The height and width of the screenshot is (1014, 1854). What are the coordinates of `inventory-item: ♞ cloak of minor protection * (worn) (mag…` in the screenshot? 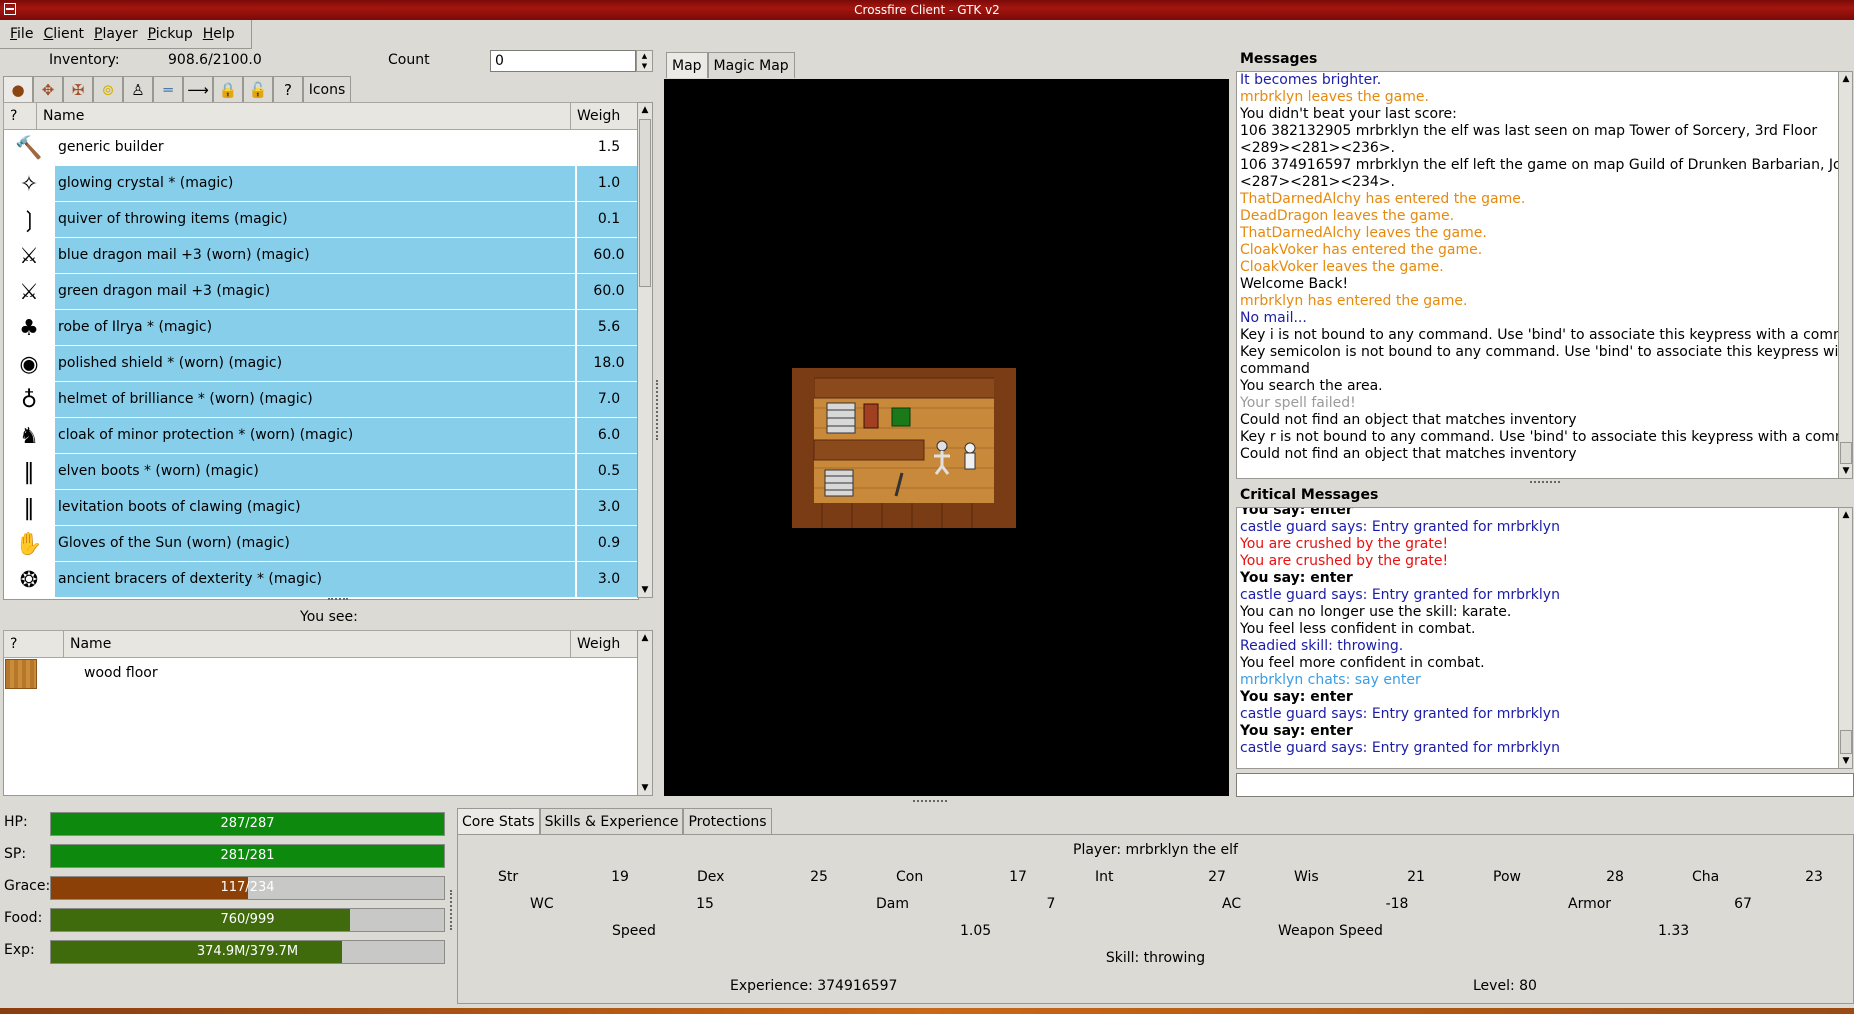 It's located at (322, 436).